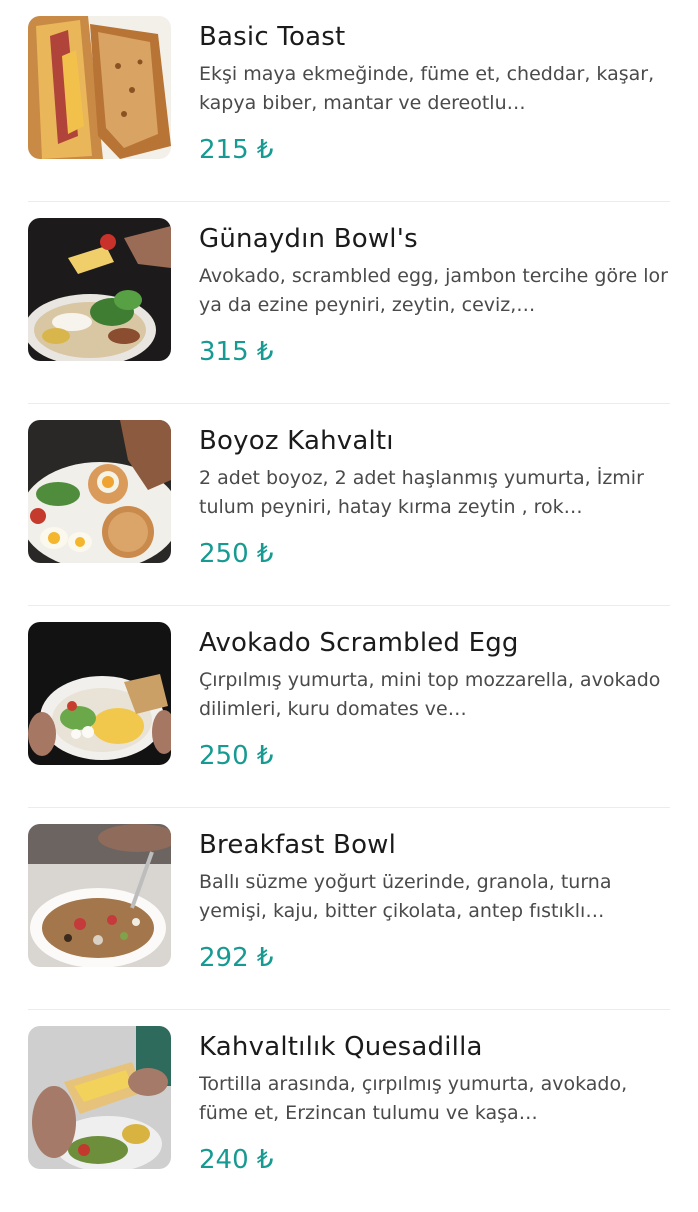 This screenshot has width=698, height=1212. I want to click on toast-photo-icon, so click(99, 87).